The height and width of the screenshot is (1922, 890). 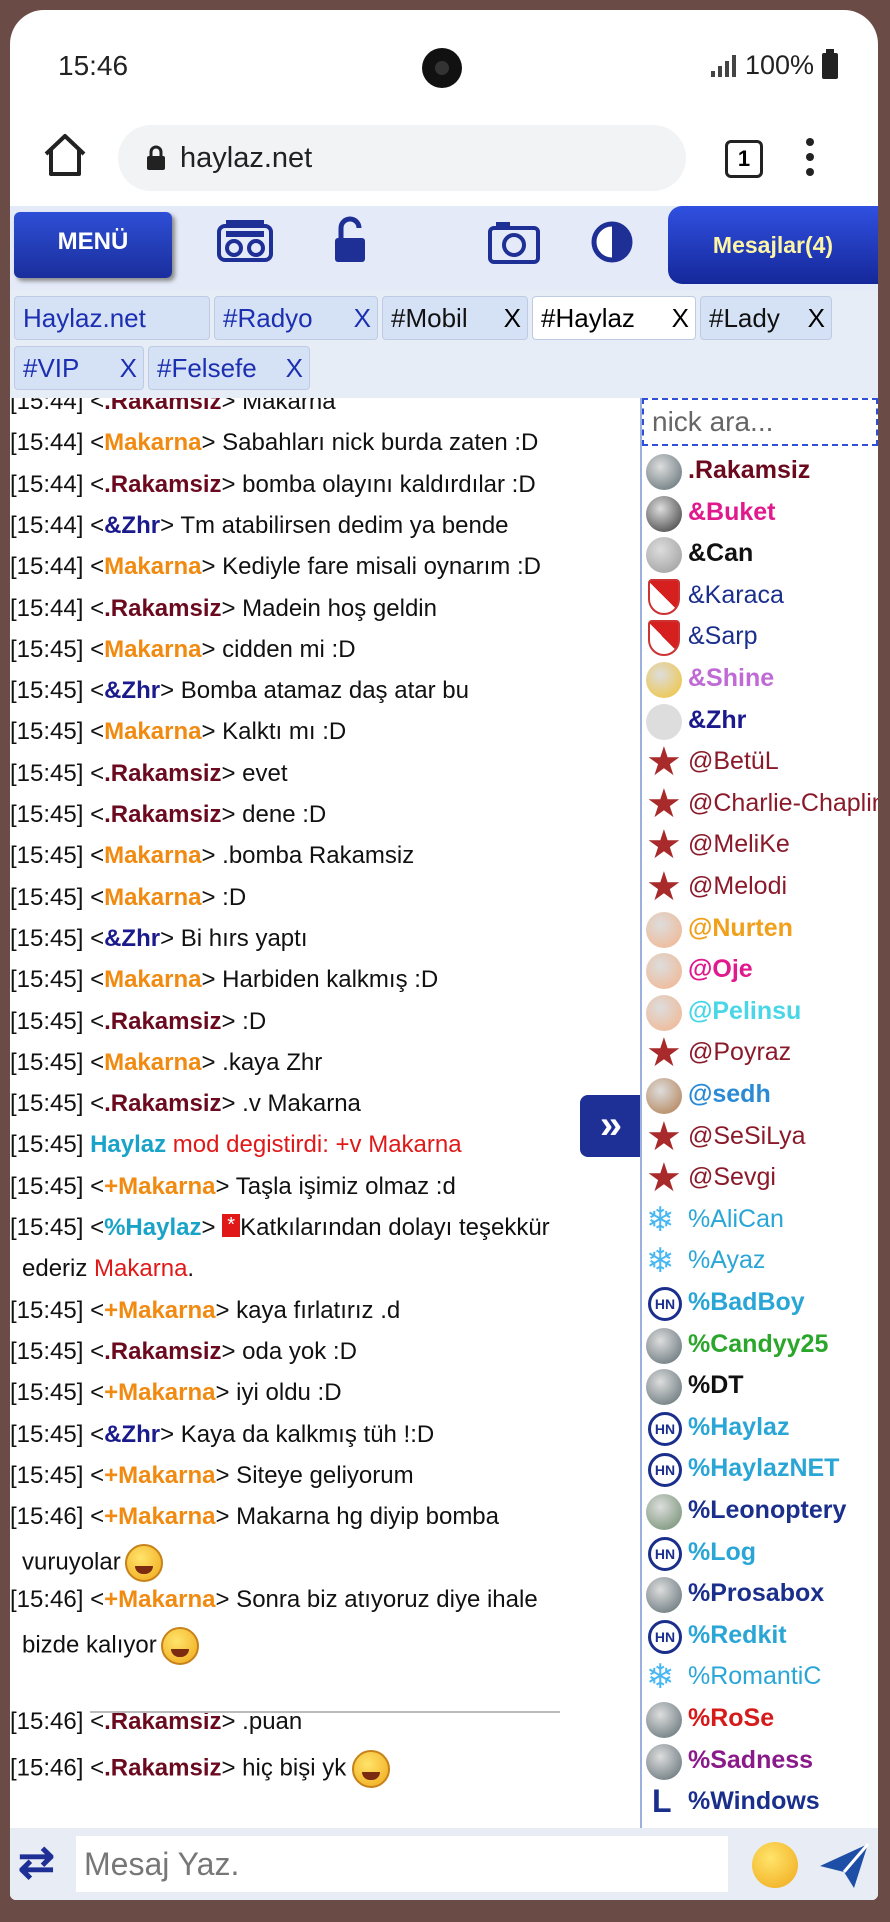 I want to click on user-list-item: ★ @Sevgi, so click(x=762, y=1178).